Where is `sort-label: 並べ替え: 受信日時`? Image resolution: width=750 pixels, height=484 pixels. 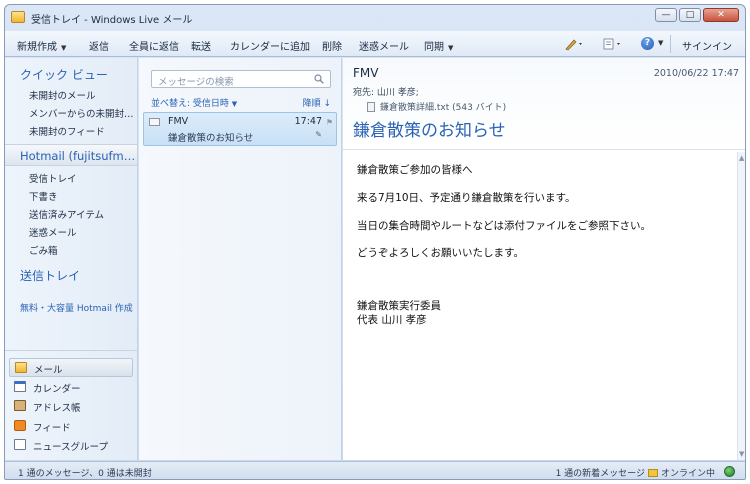 sort-label: 並べ替え: 受信日時 is located at coordinates (190, 104).